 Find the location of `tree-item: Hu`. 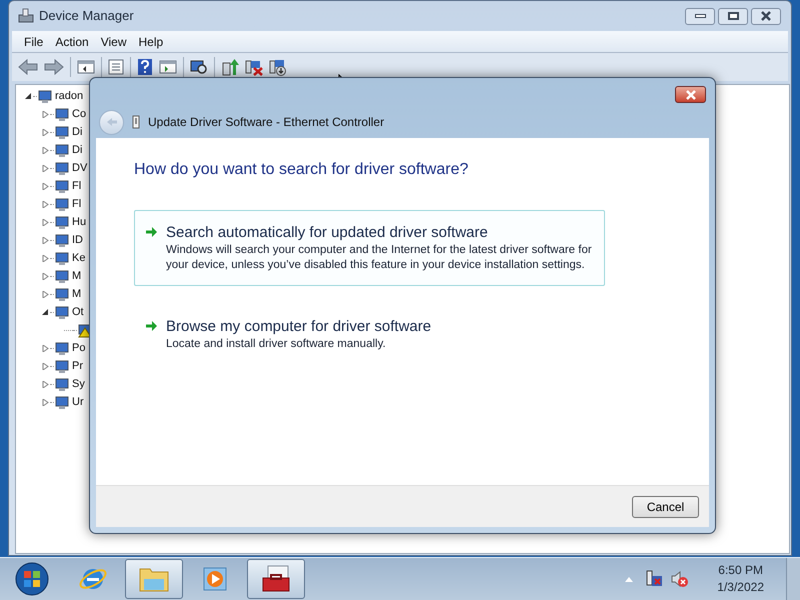

tree-item: Hu is located at coordinates (79, 222).